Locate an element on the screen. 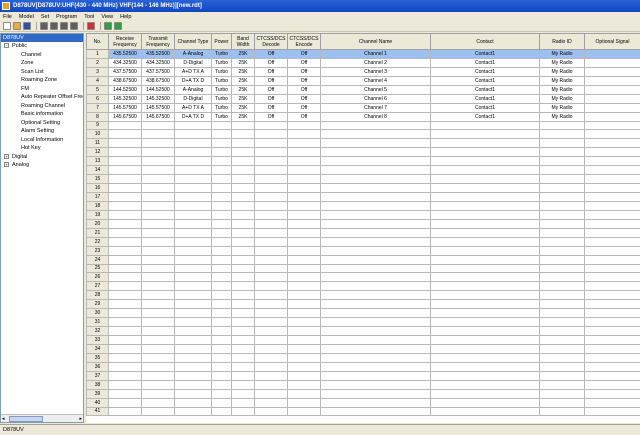  column-header: Contact is located at coordinates (485, 41).